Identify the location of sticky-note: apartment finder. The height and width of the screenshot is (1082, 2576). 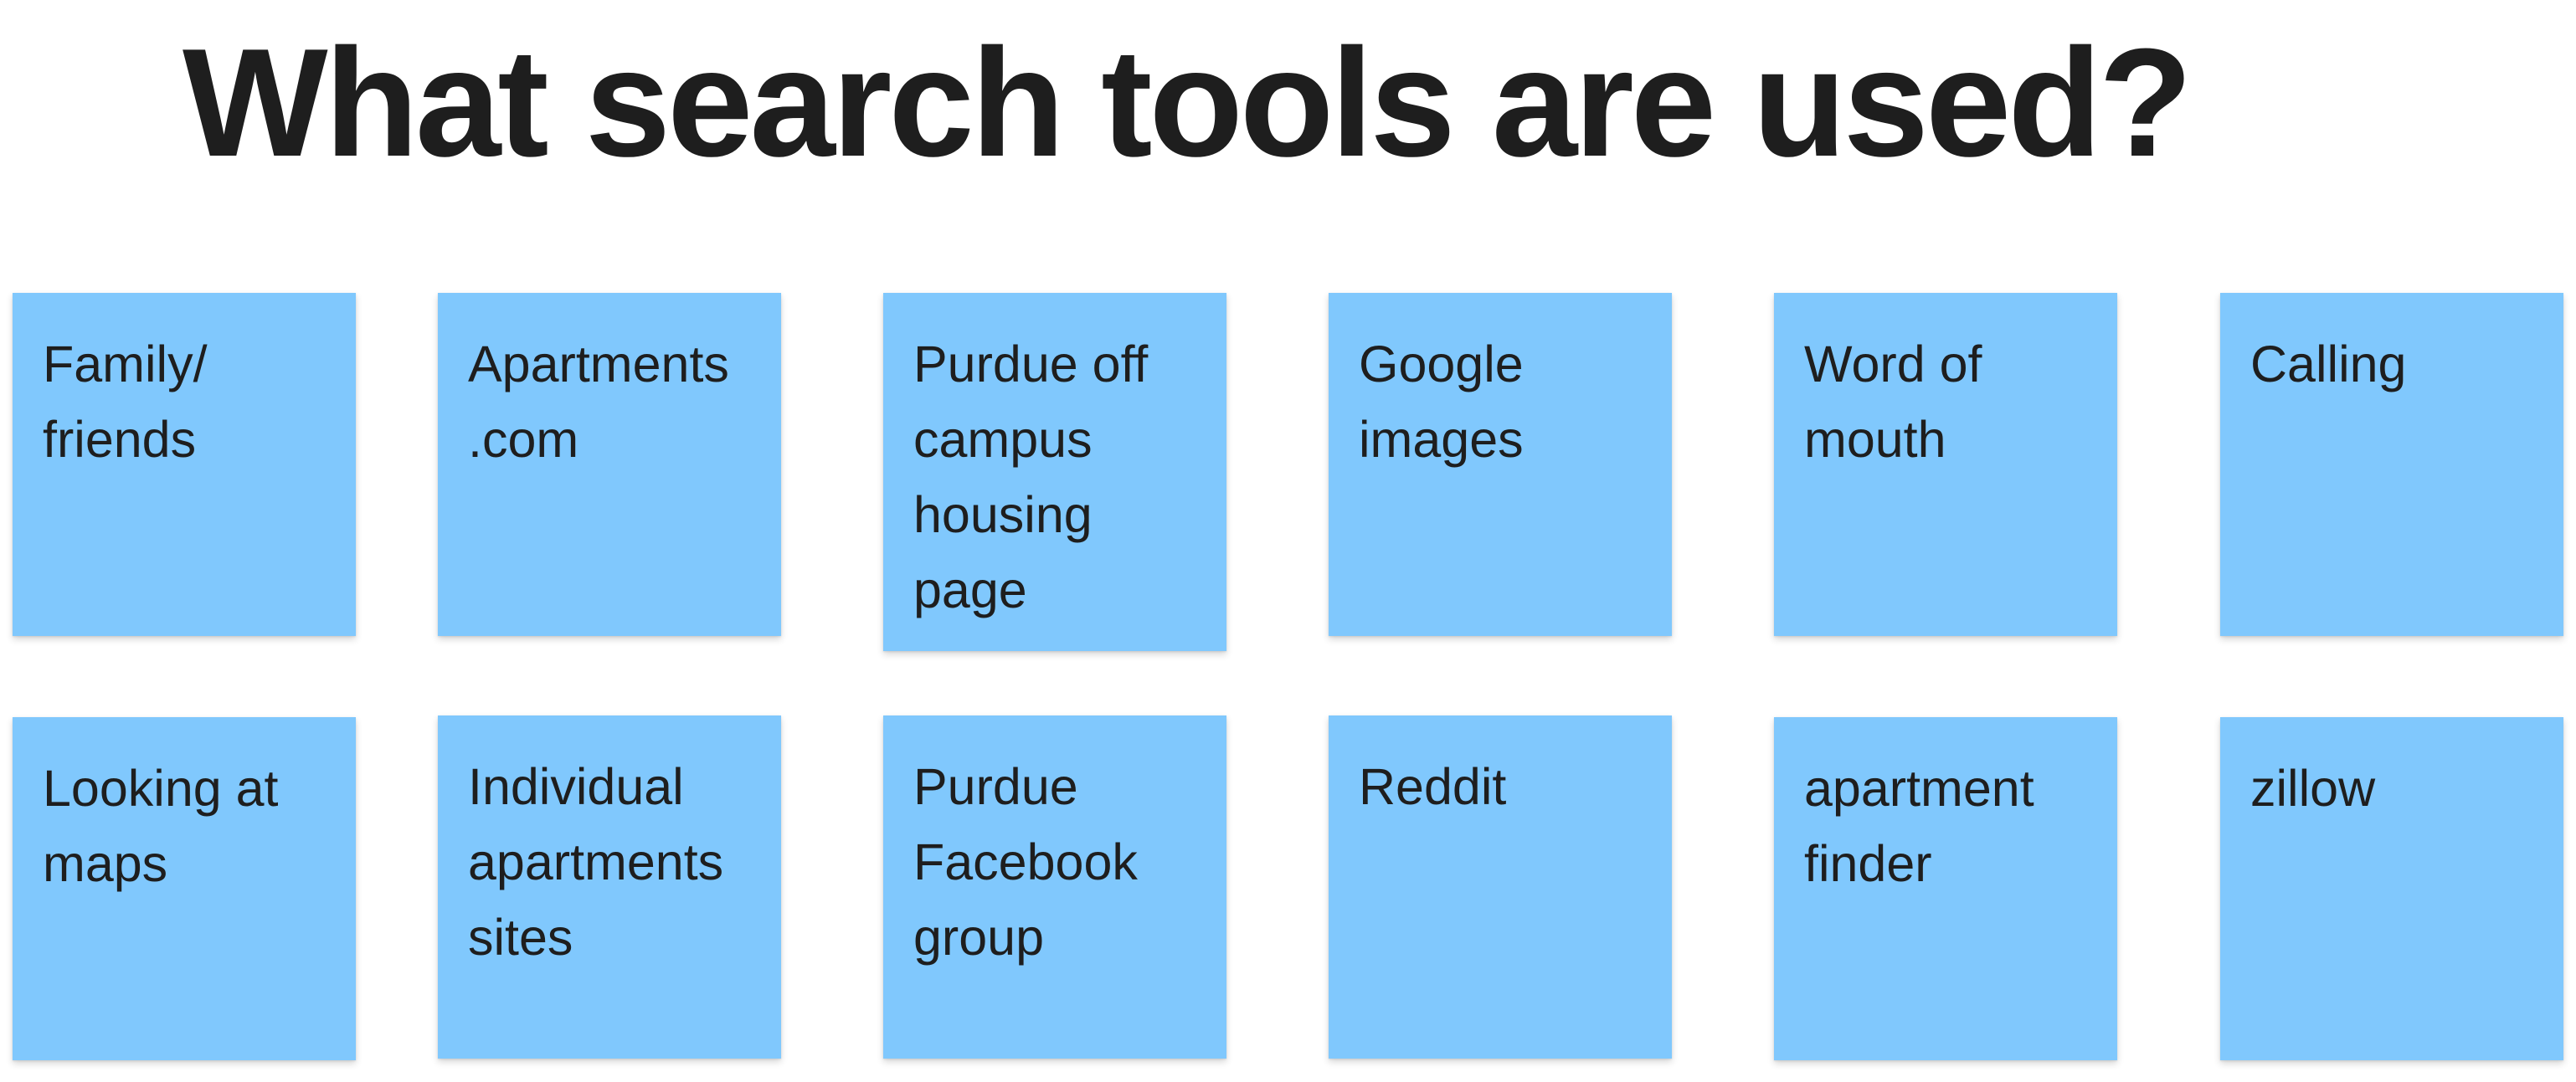
(1946, 888).